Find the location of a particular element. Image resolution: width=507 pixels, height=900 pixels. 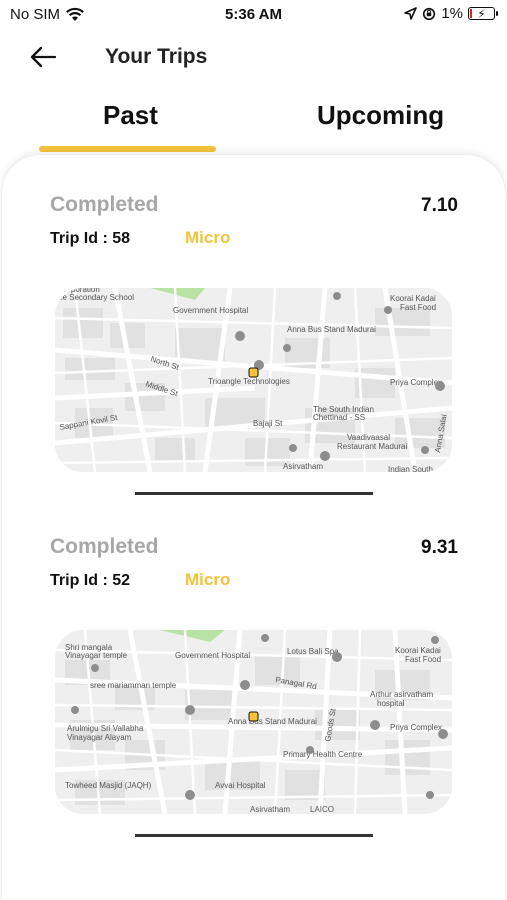

svg-text: hospital is located at coordinates (391, 703).